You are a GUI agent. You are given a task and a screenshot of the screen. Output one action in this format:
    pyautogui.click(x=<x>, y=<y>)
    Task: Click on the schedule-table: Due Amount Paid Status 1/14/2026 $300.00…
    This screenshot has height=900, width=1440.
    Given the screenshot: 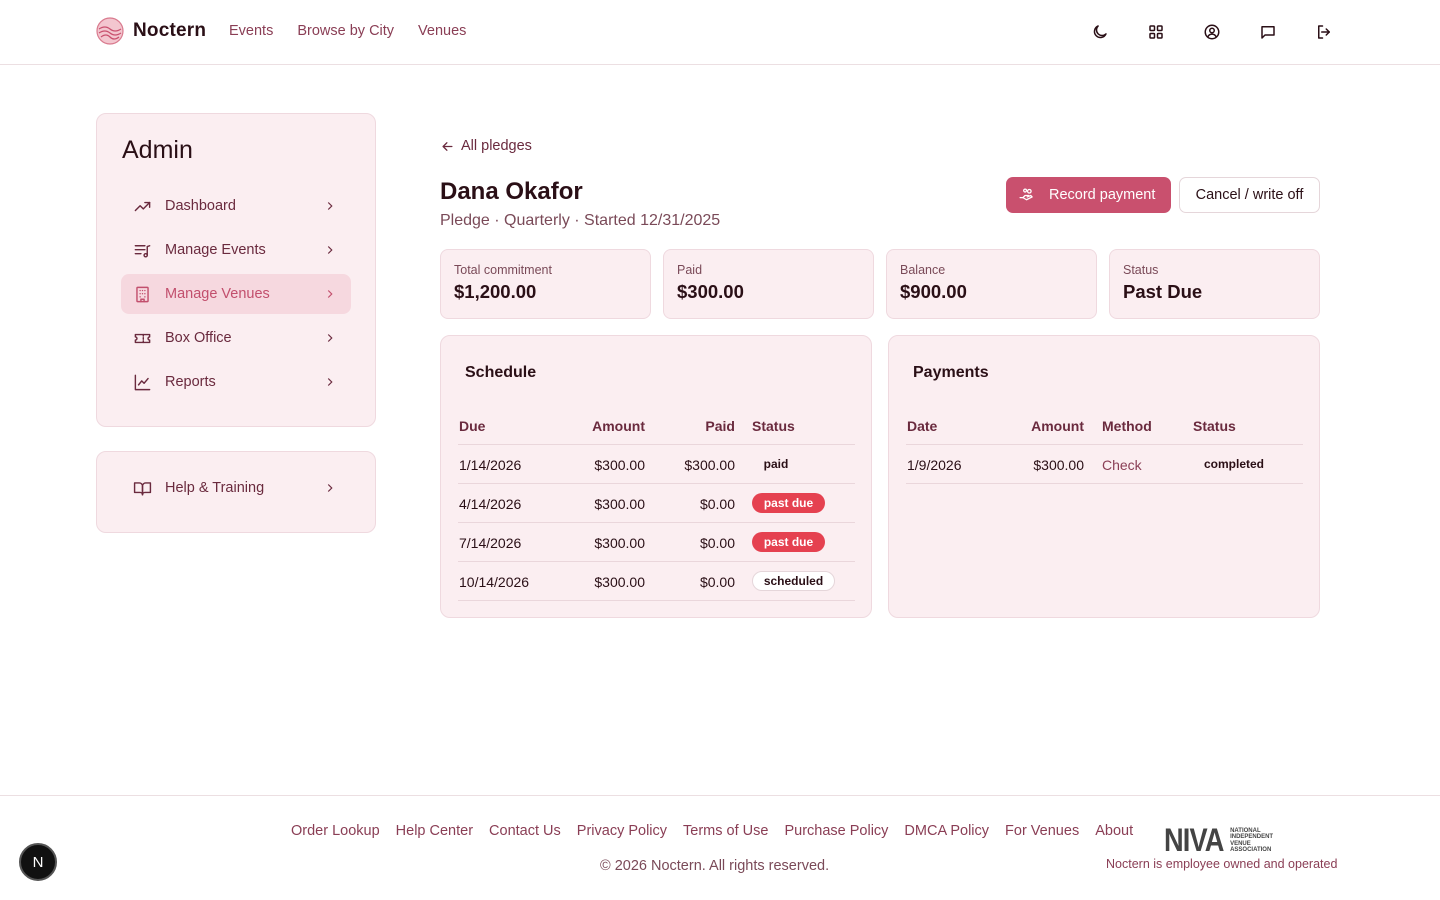 What is the action you would take?
    pyautogui.click(x=656, y=503)
    